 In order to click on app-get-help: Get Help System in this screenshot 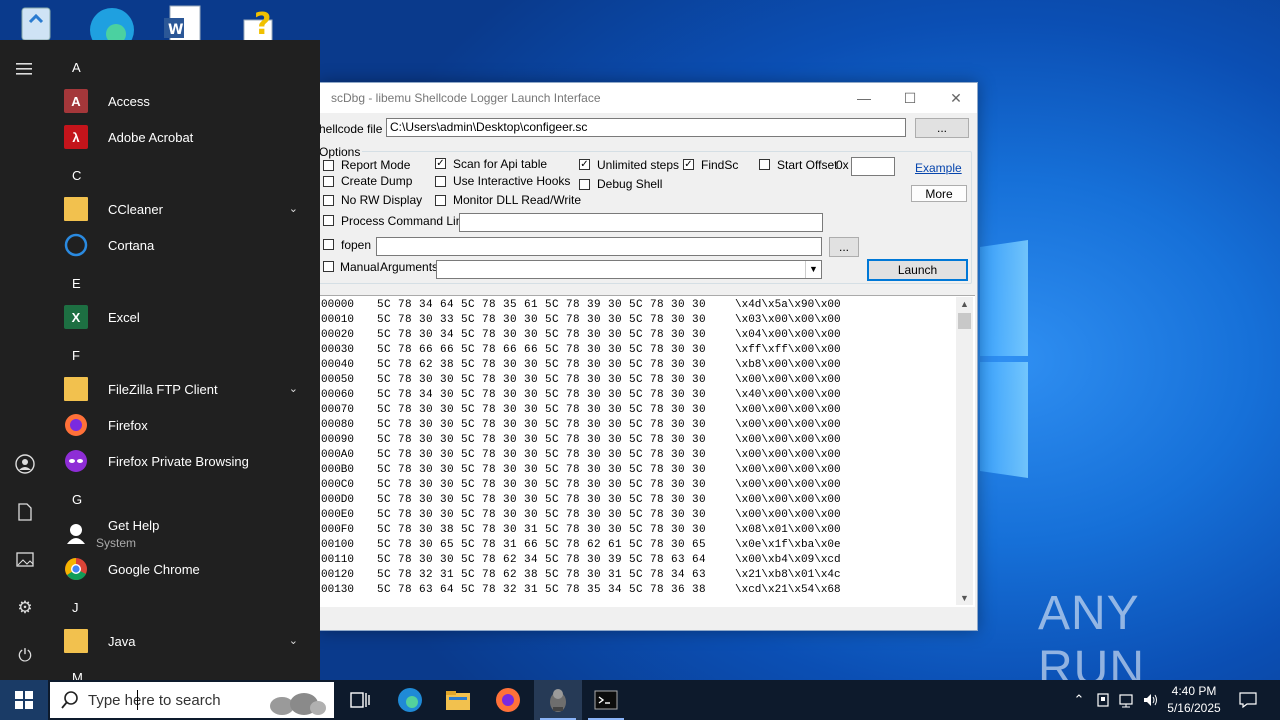, I will do `click(182, 534)`.